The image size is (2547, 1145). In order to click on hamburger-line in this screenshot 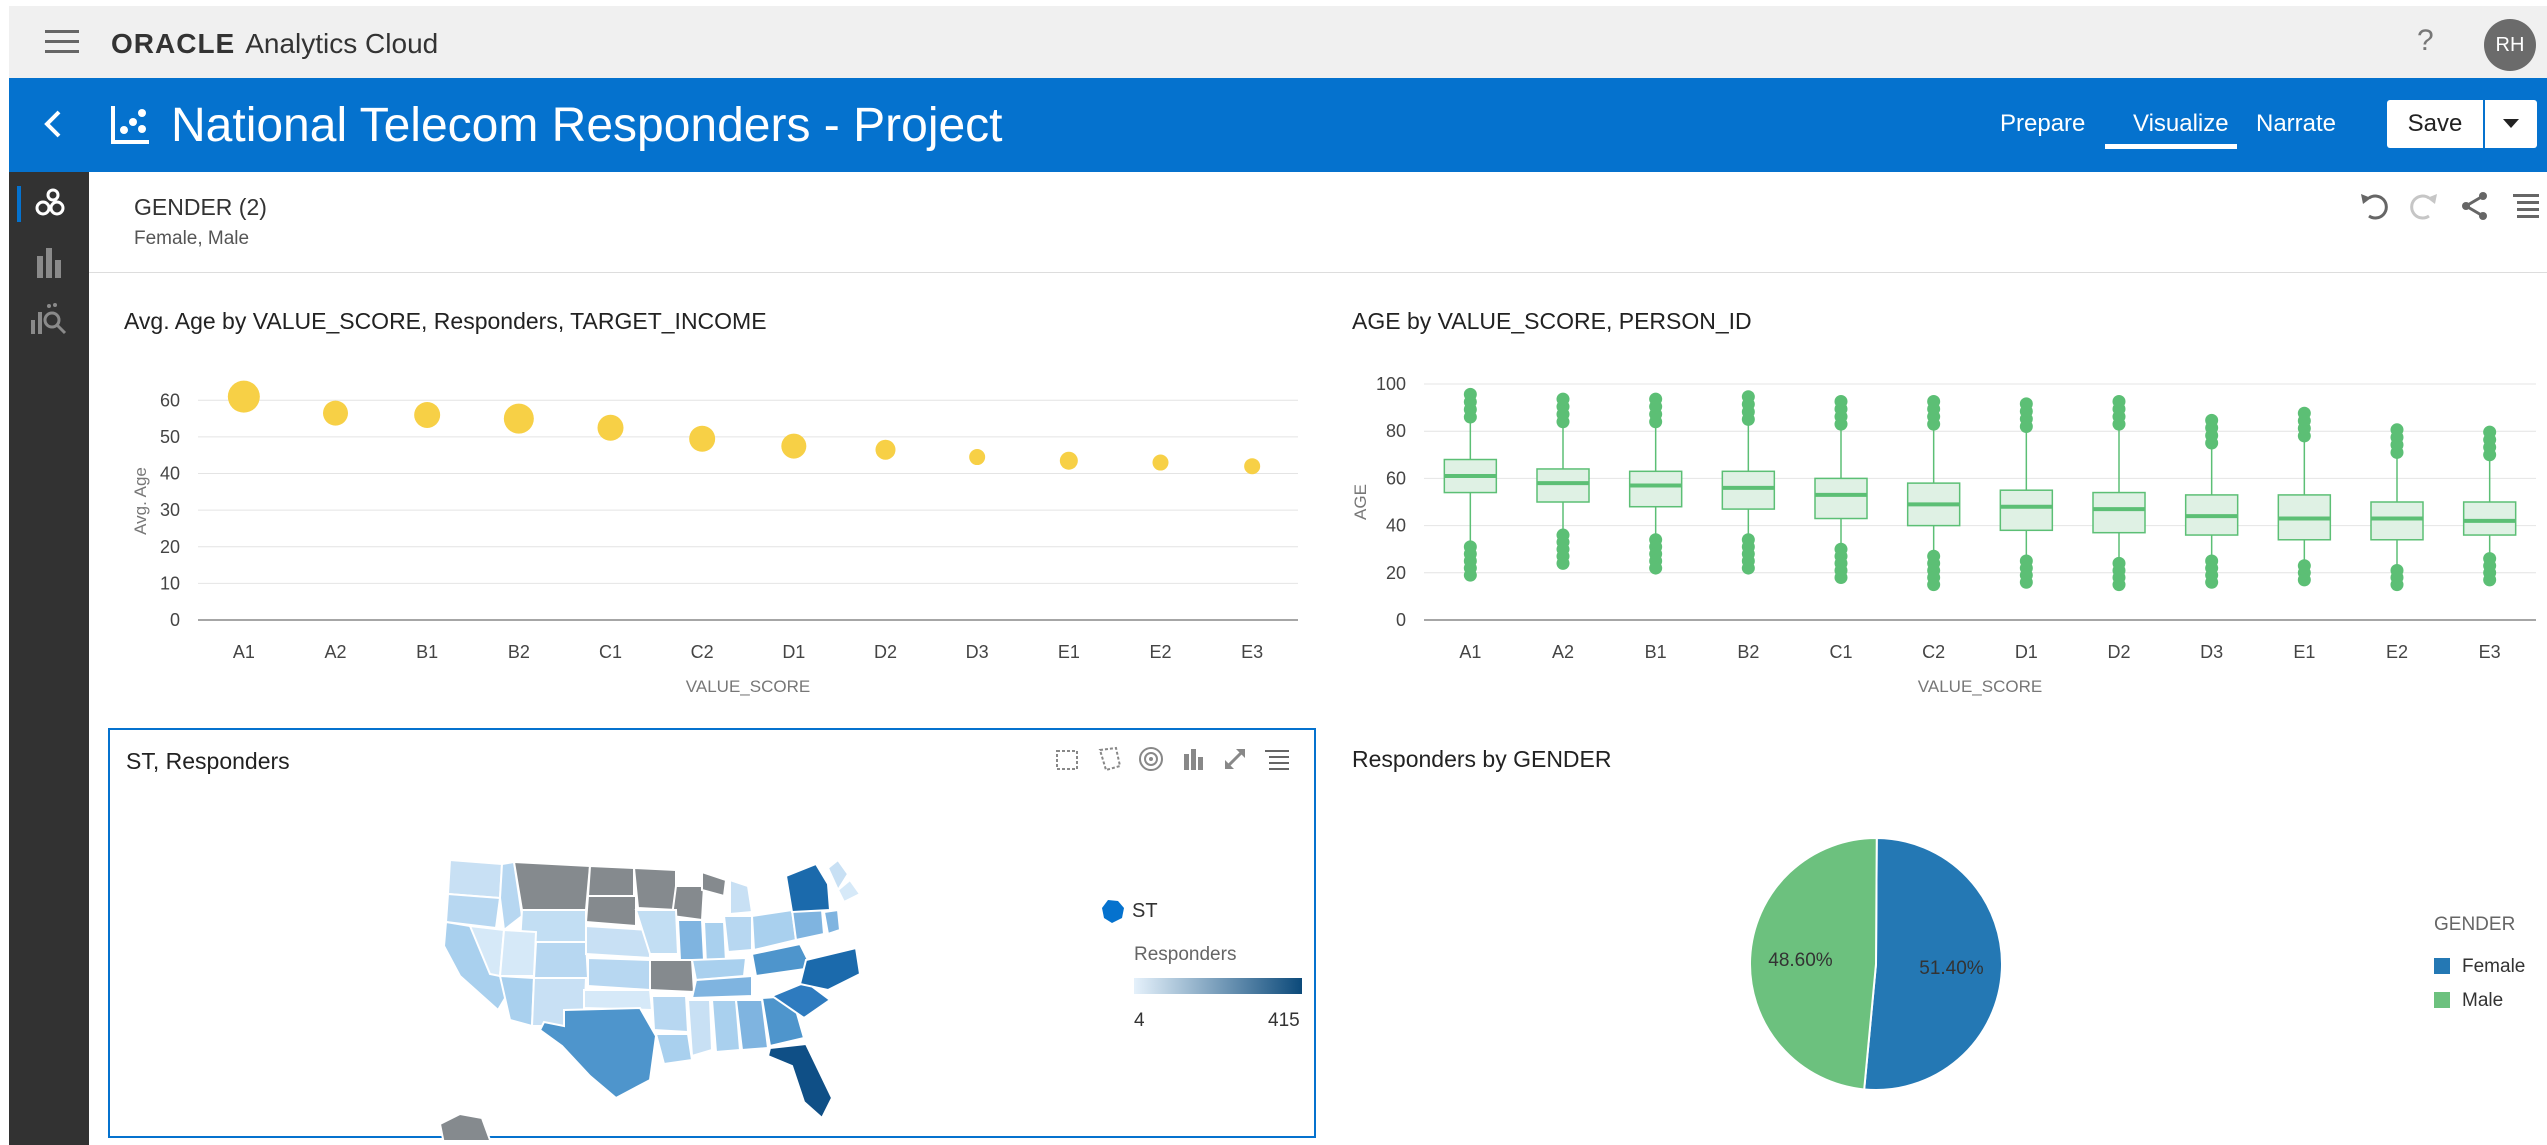, I will do `click(62, 31)`.